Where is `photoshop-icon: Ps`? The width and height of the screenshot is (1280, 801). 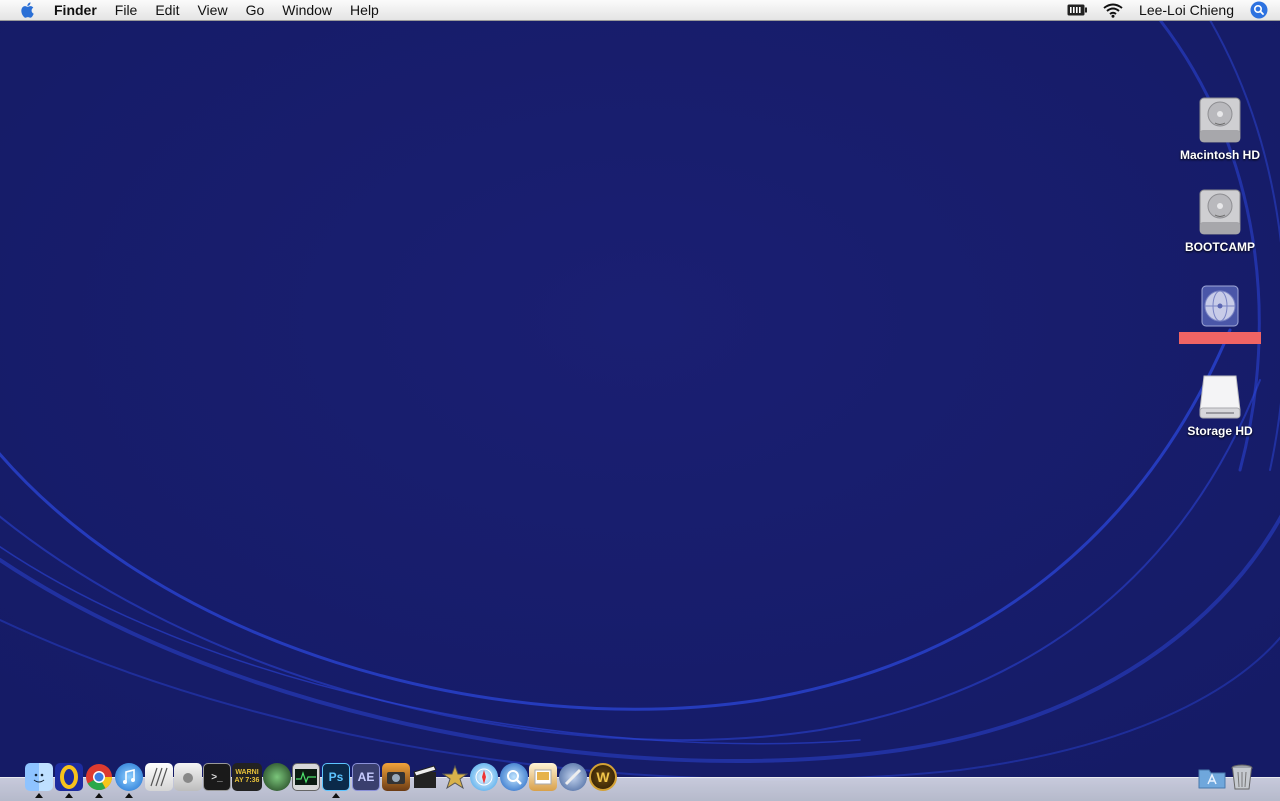
photoshop-icon: Ps is located at coordinates (336, 777).